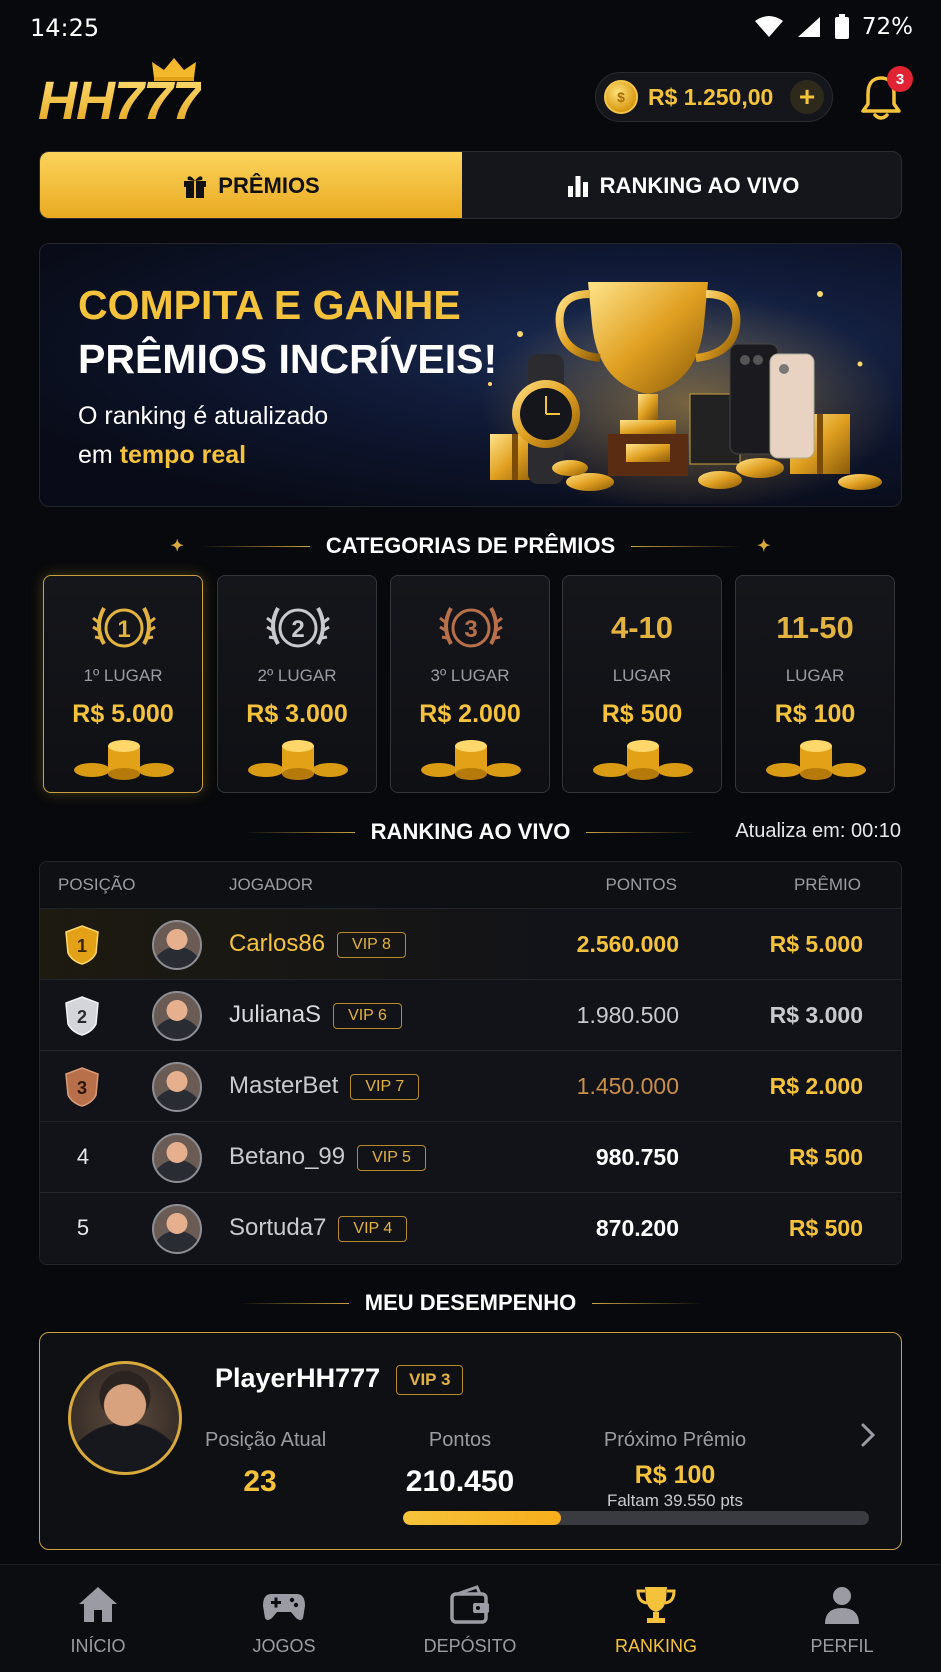 This screenshot has height=1672, width=941. What do you see at coordinates (269, 305) in the screenshot?
I see `banner-title-line1: COMPITA E GANHE` at bounding box center [269, 305].